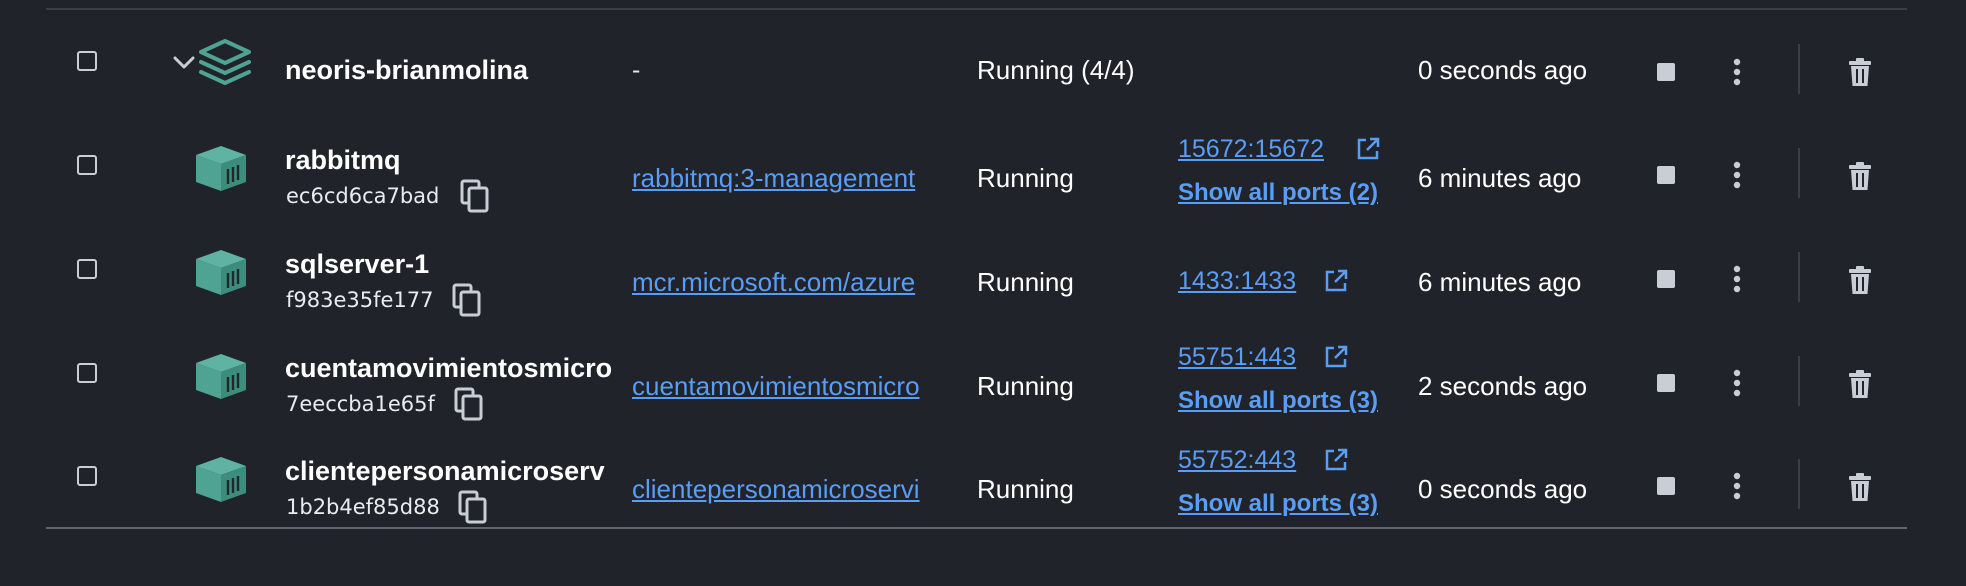 Image resolution: width=1966 pixels, height=586 pixels. I want to click on container-last-started: 2 seconds ago, so click(1503, 386).